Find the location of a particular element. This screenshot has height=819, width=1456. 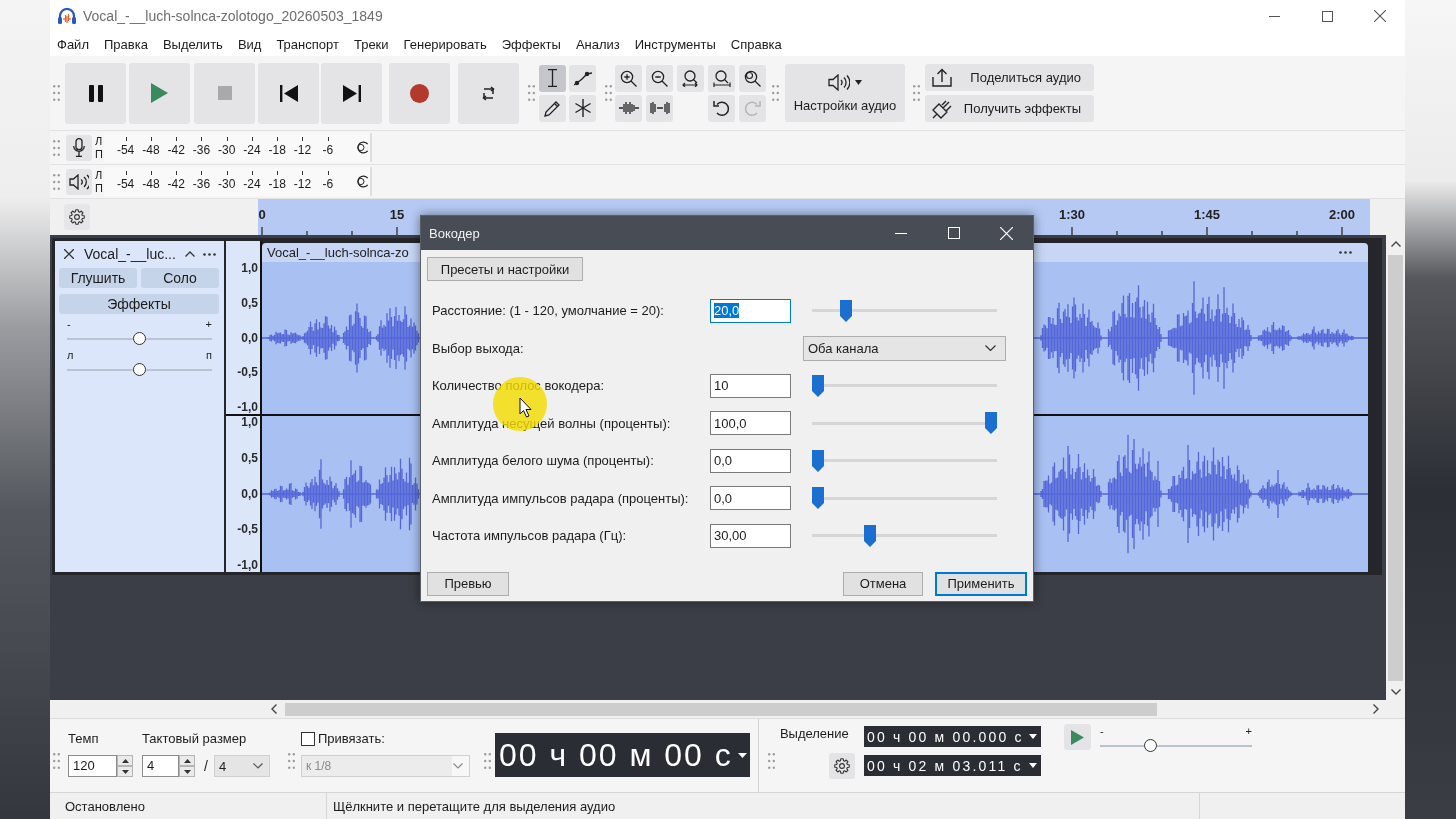

dialog-title: Вокодер is located at coordinates (454, 233).